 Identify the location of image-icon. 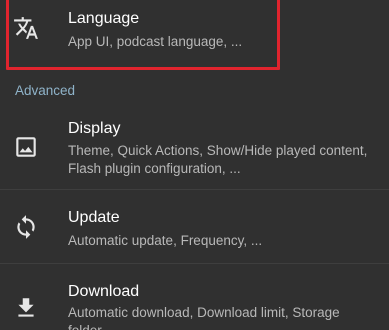
(26, 147).